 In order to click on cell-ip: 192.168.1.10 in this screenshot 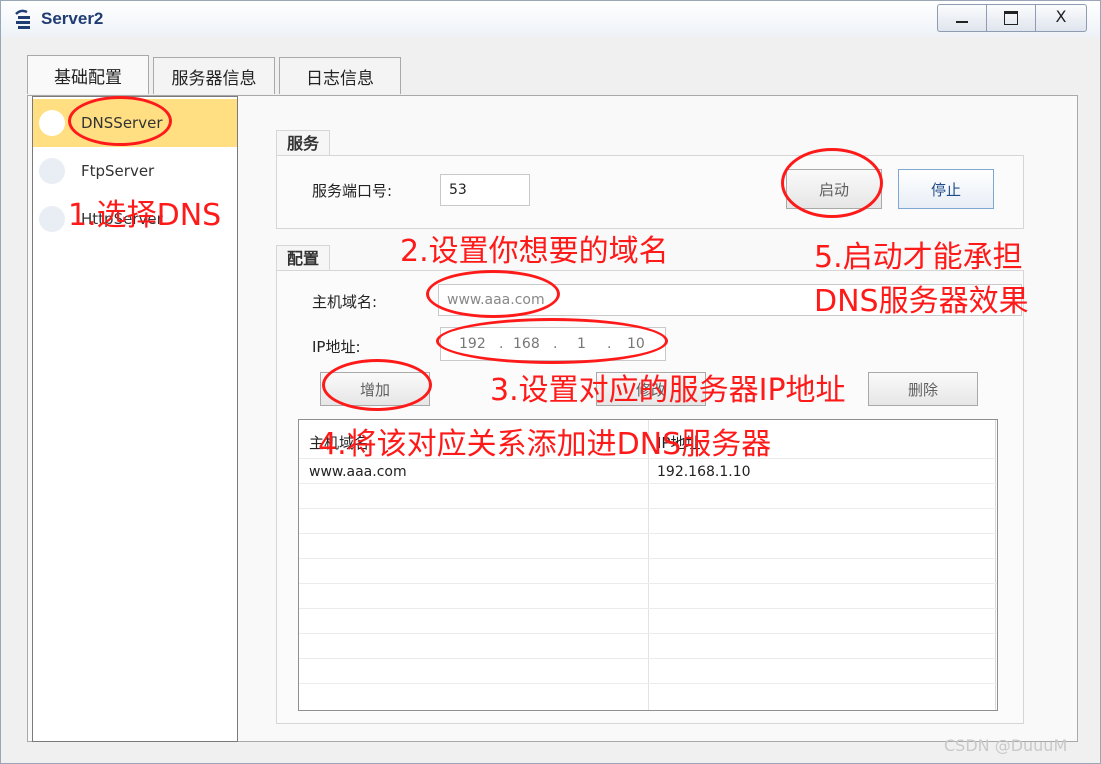, I will do `click(704, 472)`.